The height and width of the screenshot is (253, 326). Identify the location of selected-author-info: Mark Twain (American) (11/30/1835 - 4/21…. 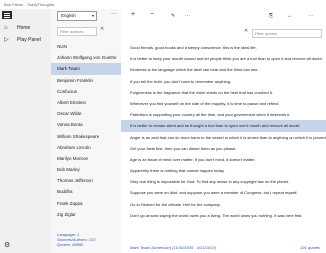
(173, 247).